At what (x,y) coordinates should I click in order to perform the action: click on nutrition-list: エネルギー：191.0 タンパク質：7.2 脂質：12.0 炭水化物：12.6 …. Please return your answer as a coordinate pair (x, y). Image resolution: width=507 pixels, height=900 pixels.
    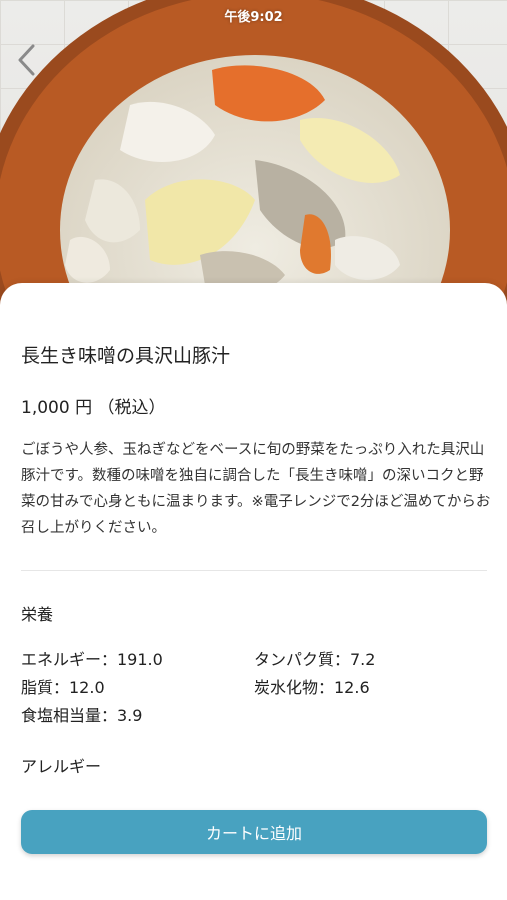
    Looking at the image, I should click on (254, 688).